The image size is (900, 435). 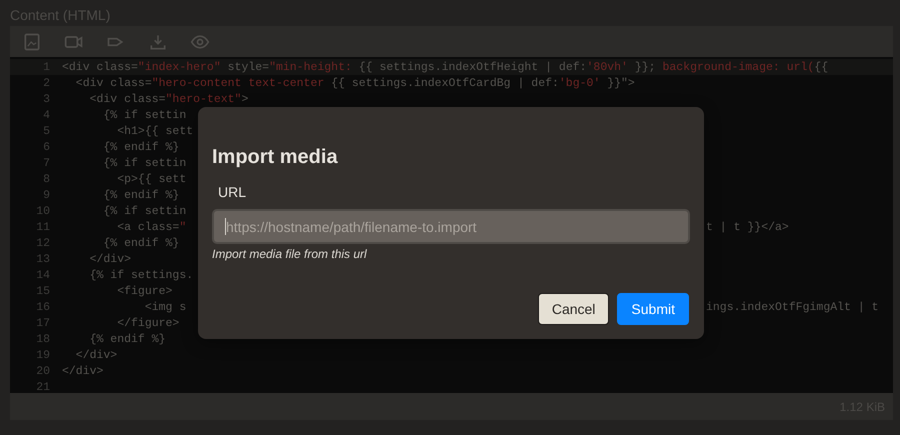 What do you see at coordinates (151, 179) in the screenshot?
I see `code-line: <p>{{ sett` at bounding box center [151, 179].